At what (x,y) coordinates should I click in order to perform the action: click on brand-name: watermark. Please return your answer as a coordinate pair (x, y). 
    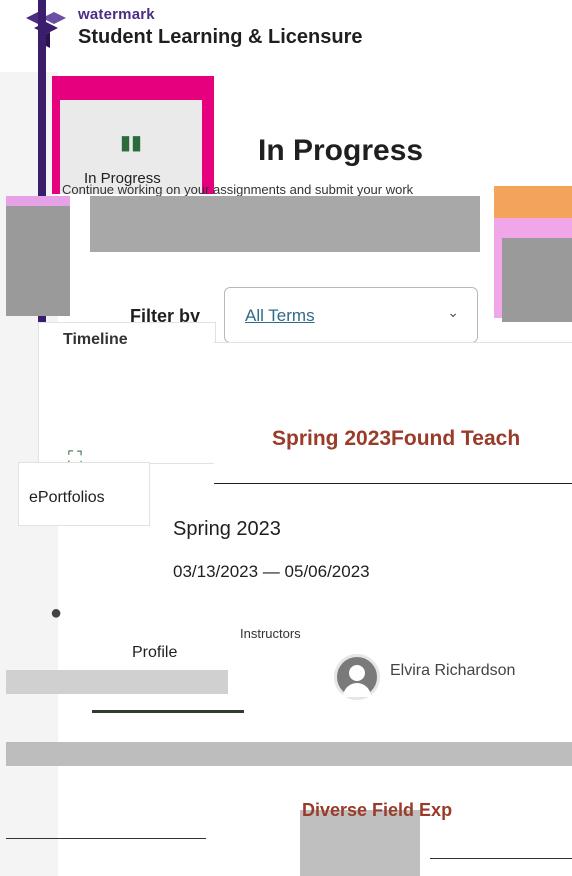
    Looking at the image, I should click on (116, 14).